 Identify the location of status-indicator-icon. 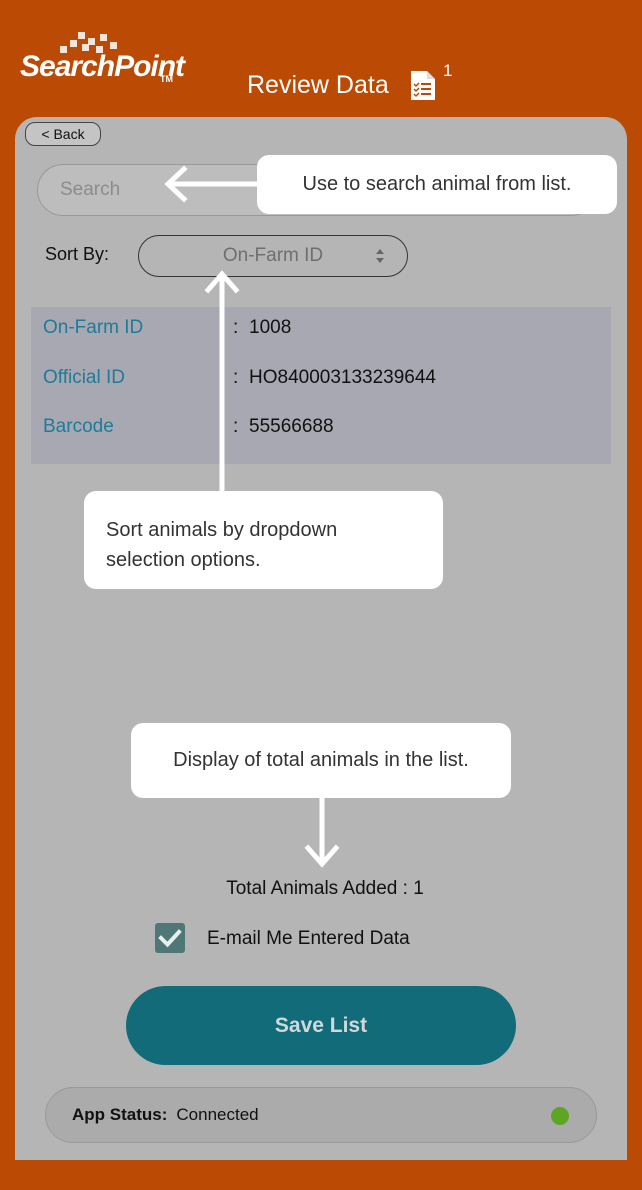
(560, 1116).